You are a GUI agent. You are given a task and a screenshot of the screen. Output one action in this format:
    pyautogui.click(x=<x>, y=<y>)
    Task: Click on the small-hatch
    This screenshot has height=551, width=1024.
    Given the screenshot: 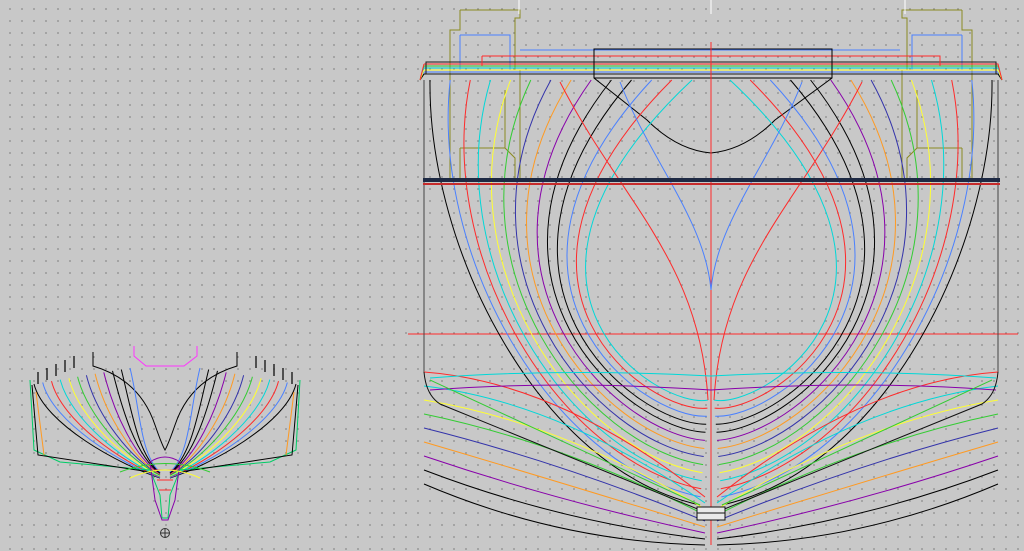 What is the action you would take?
    pyautogui.click(x=165, y=356)
    